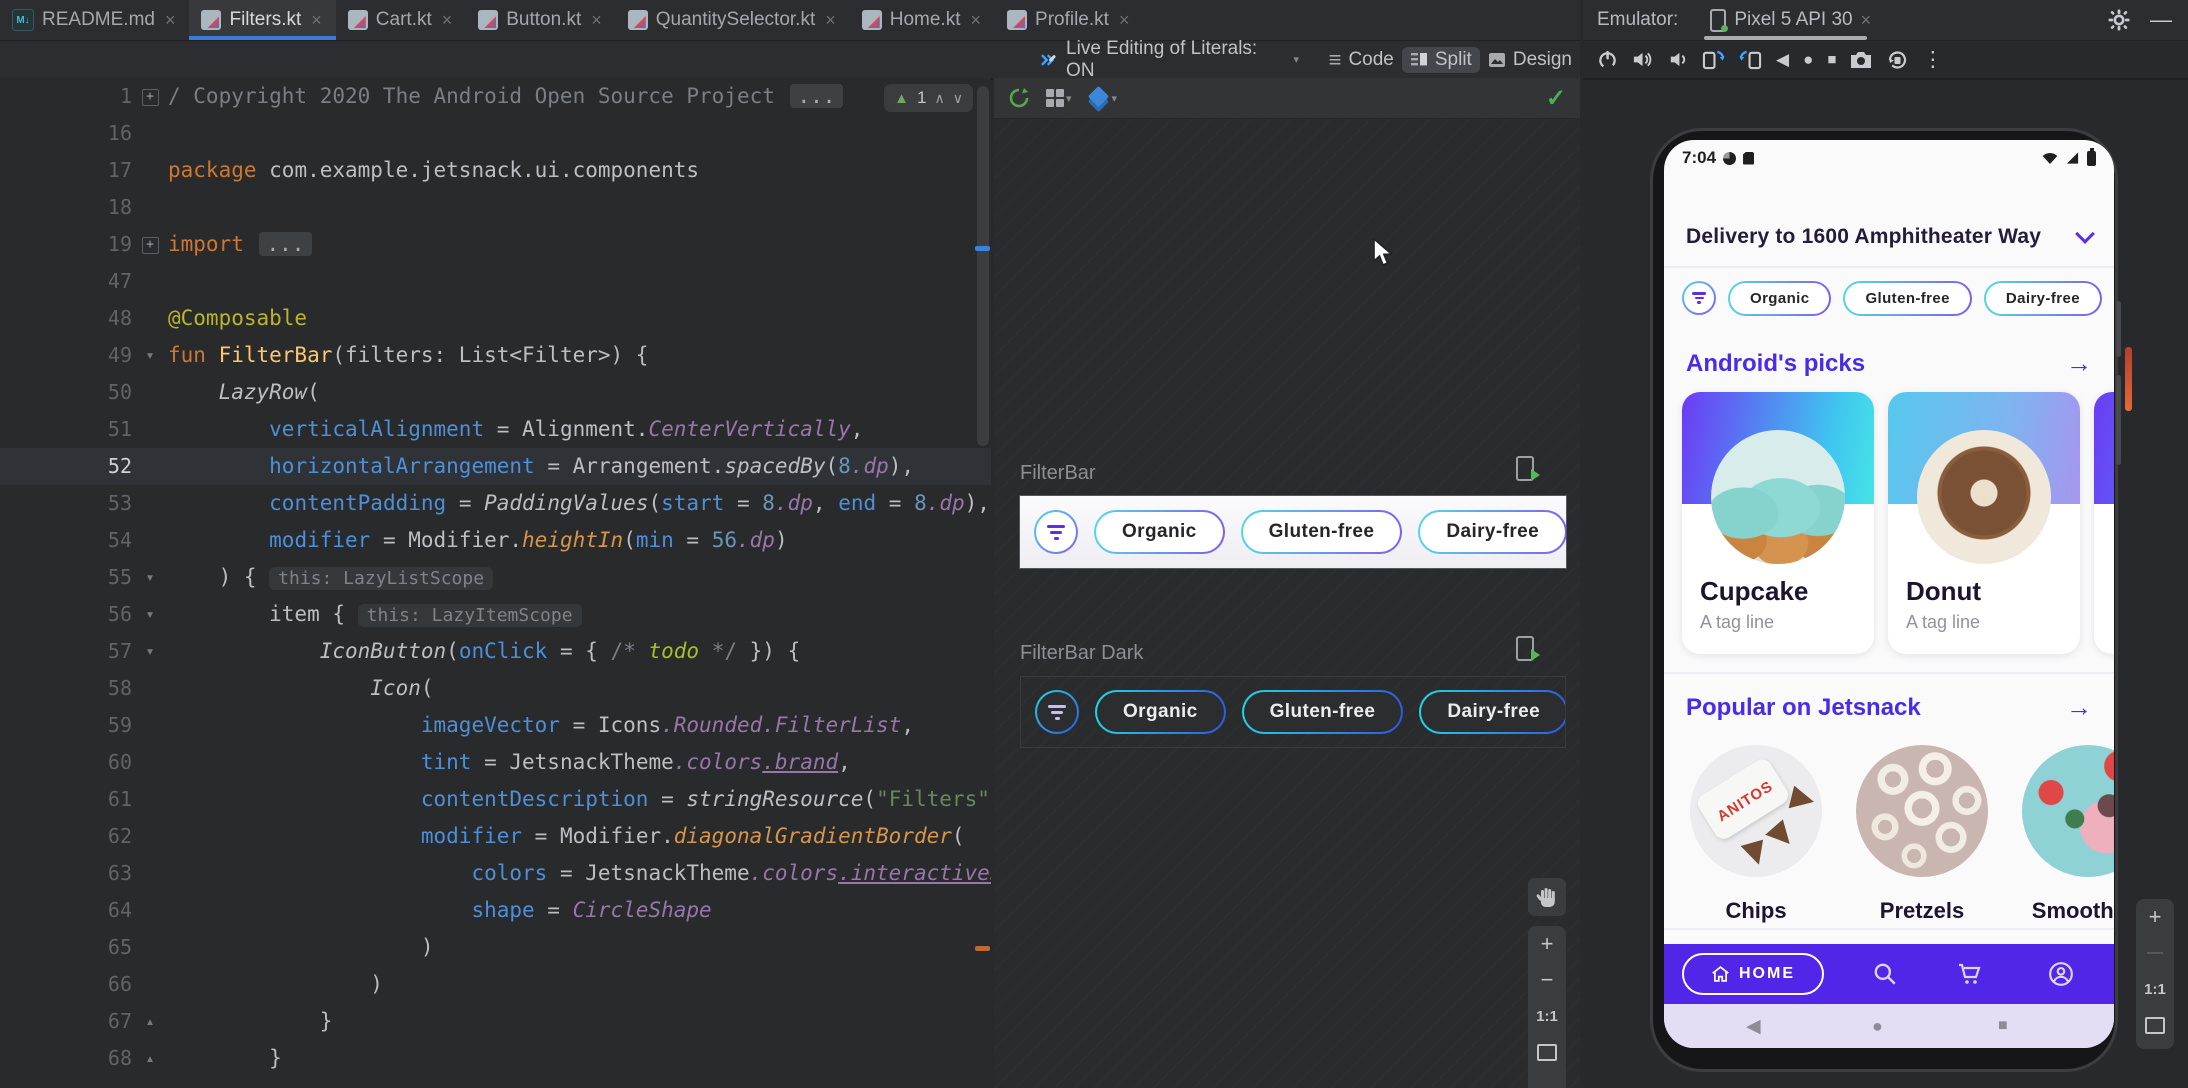 The image size is (2188, 1088). What do you see at coordinates (2155, 953) in the screenshot?
I see `zoom-out-button: —` at bounding box center [2155, 953].